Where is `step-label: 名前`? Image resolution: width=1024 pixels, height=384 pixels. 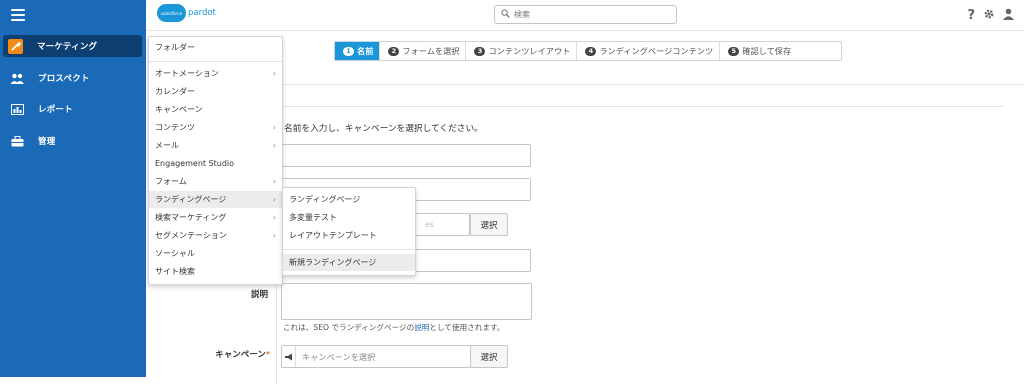
step-label: 名前 is located at coordinates (365, 51).